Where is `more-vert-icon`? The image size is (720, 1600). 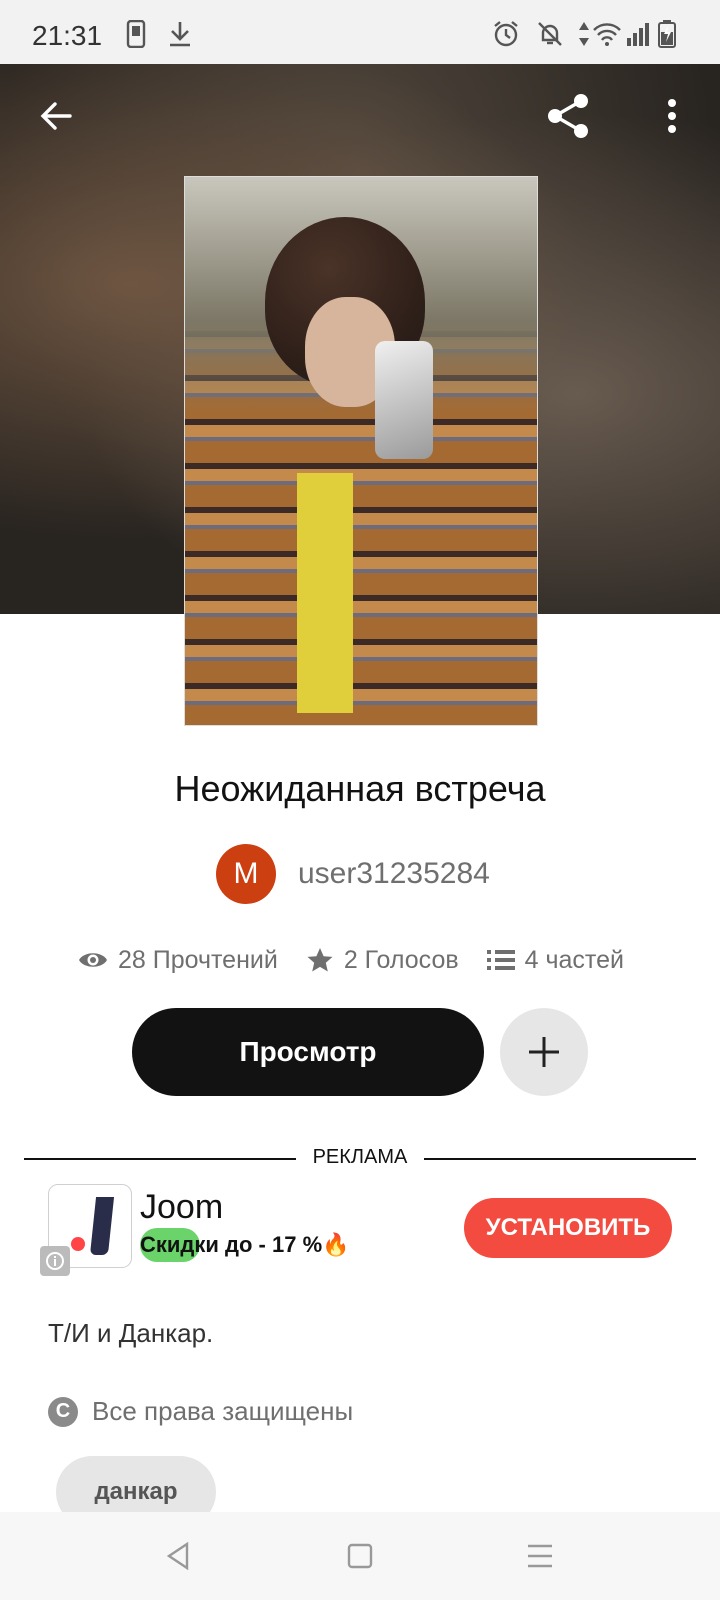
more-vert-icon is located at coordinates (672, 116).